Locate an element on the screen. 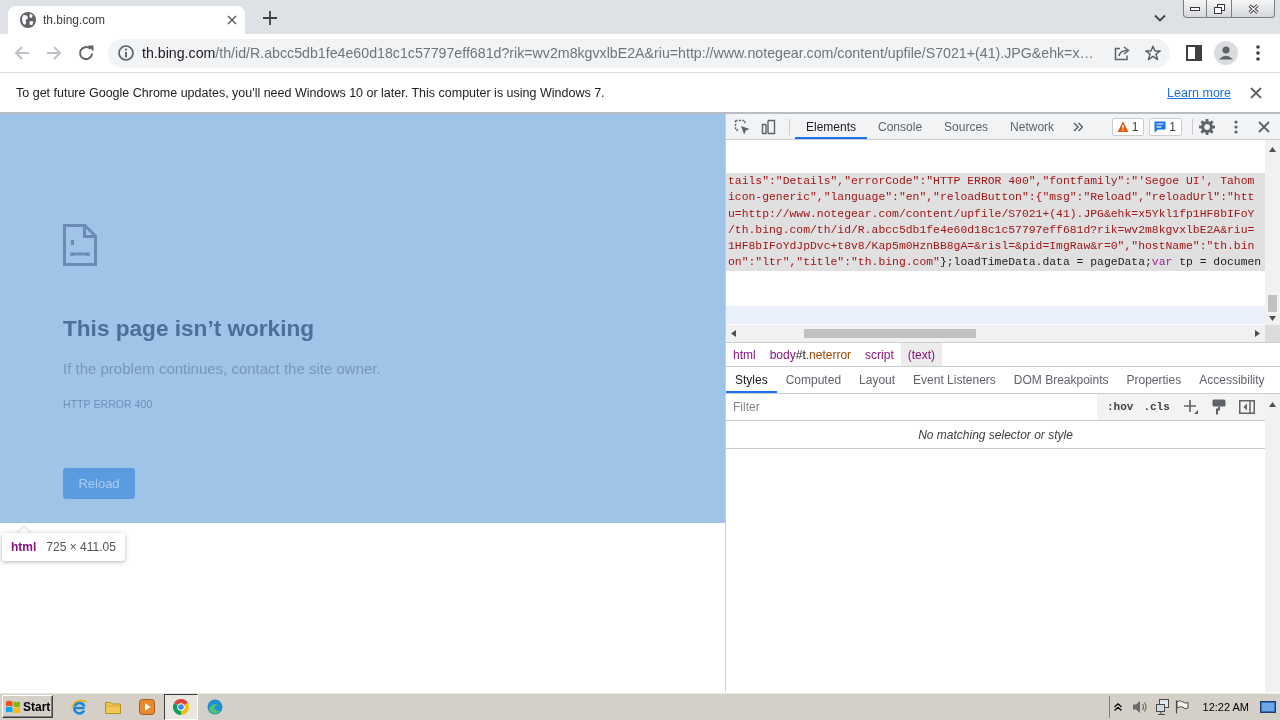 Image resolution: width=1280 pixels, height=720 pixels. text-node-row is located at coordinates (995, 222).